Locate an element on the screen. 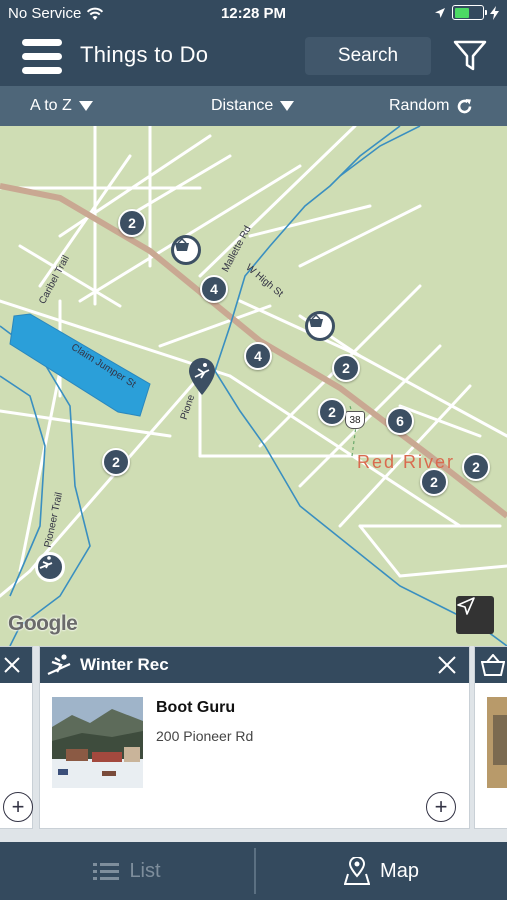 Image resolution: width=507 pixels, height=900 pixels. status-icons is located at coordinates (466, 12).